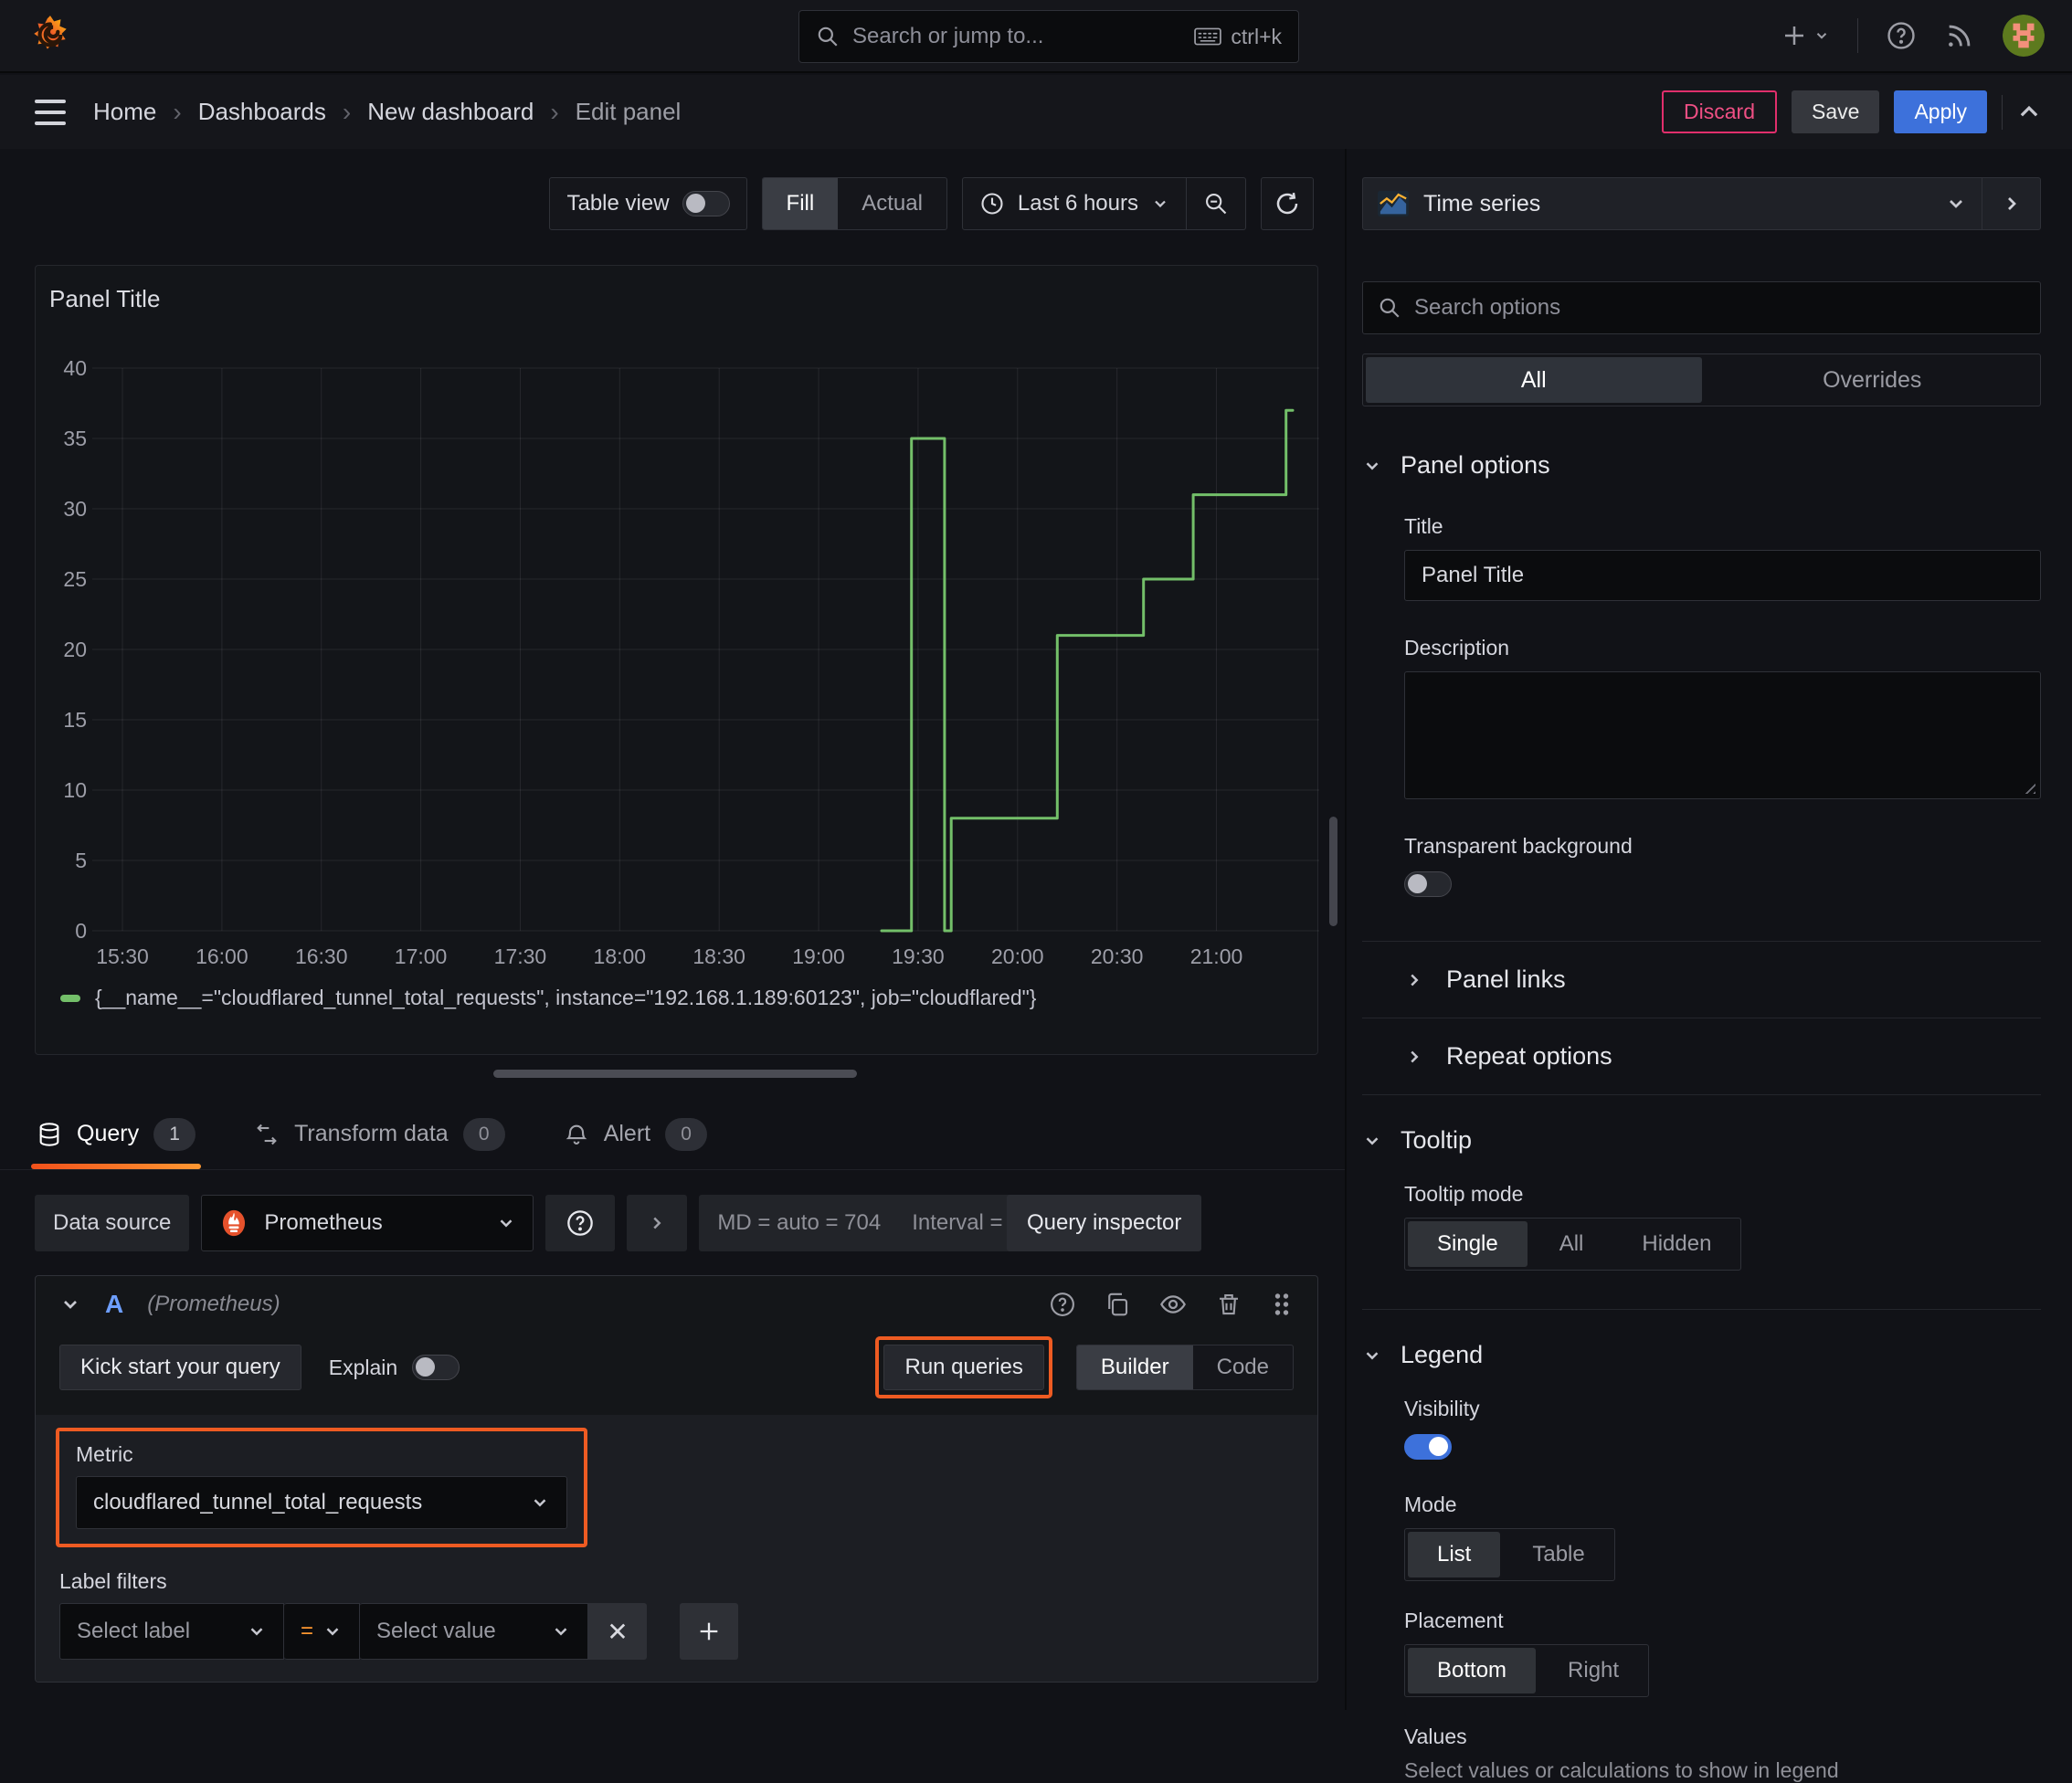 This screenshot has width=2072, height=1783. Describe the element at coordinates (1701, 466) in the screenshot. I see `panel-options-header: Panel options` at that location.